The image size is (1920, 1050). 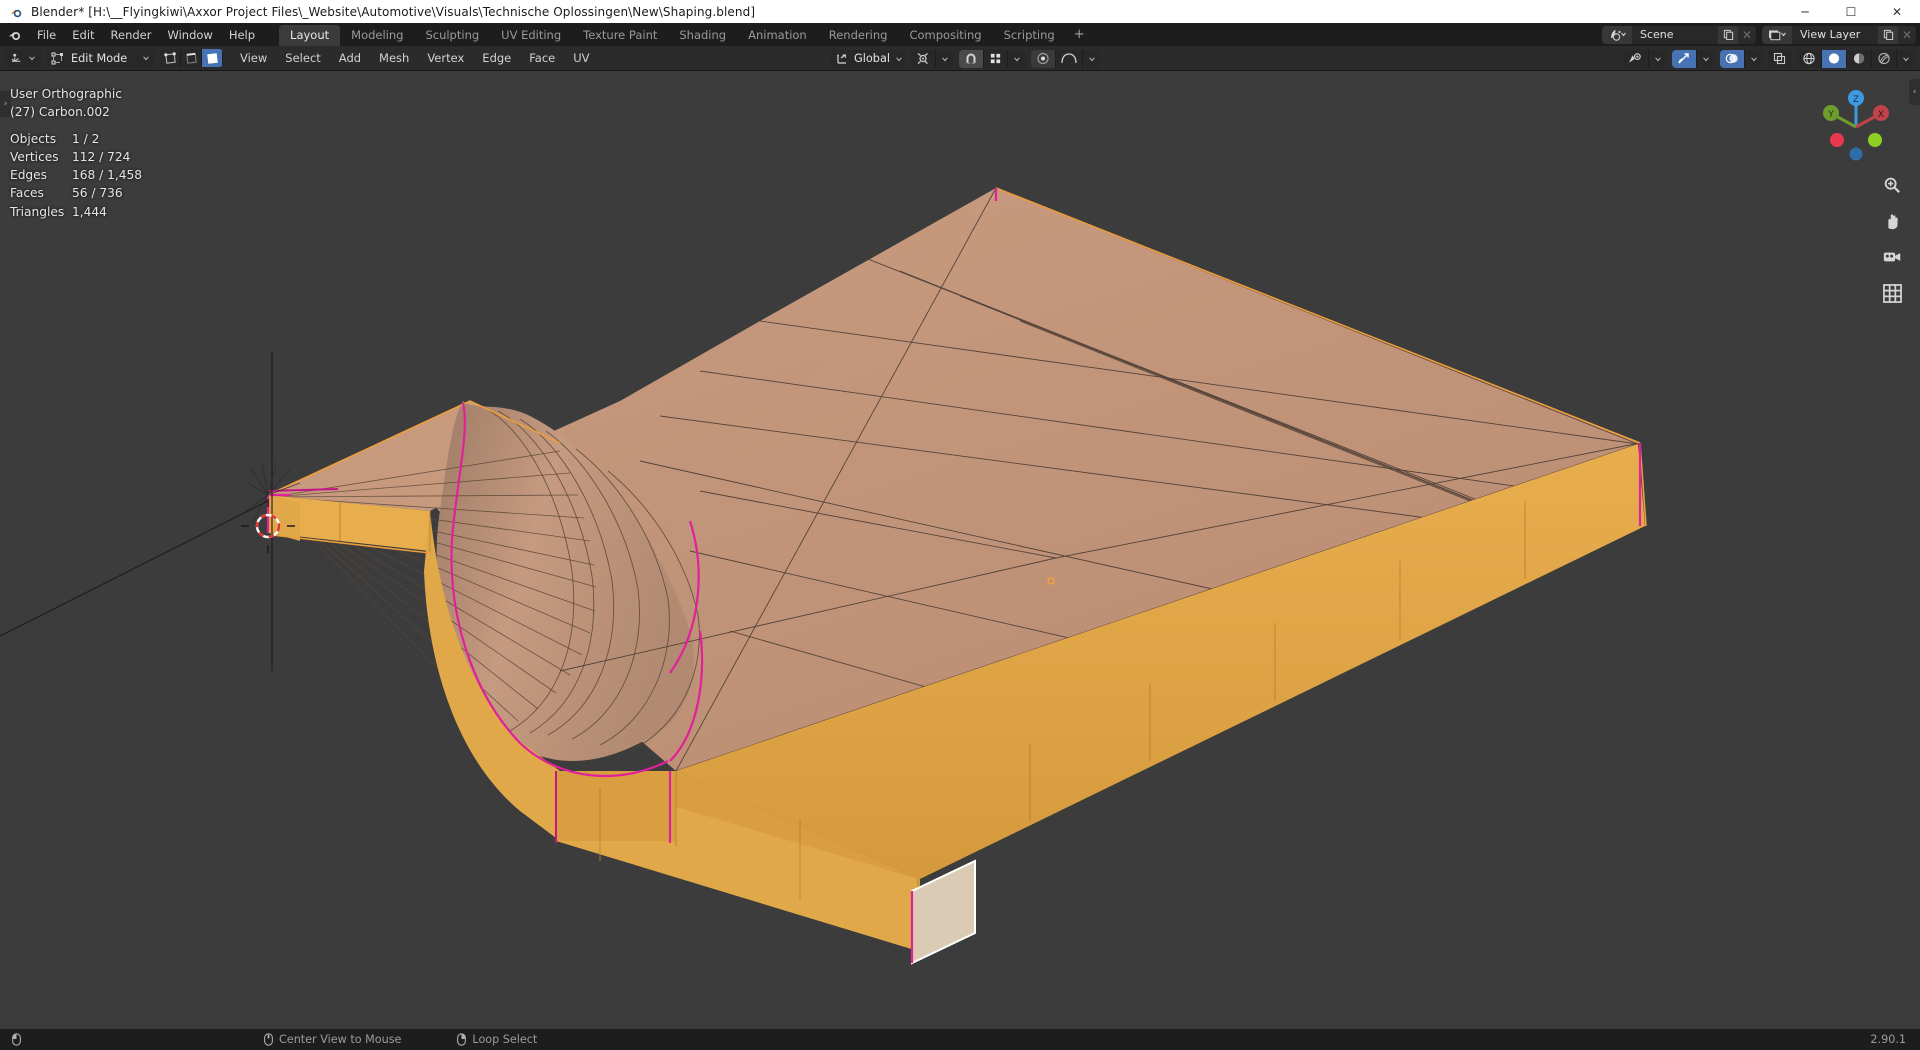 I want to click on tab-animation: Animation, so click(x=777, y=35).